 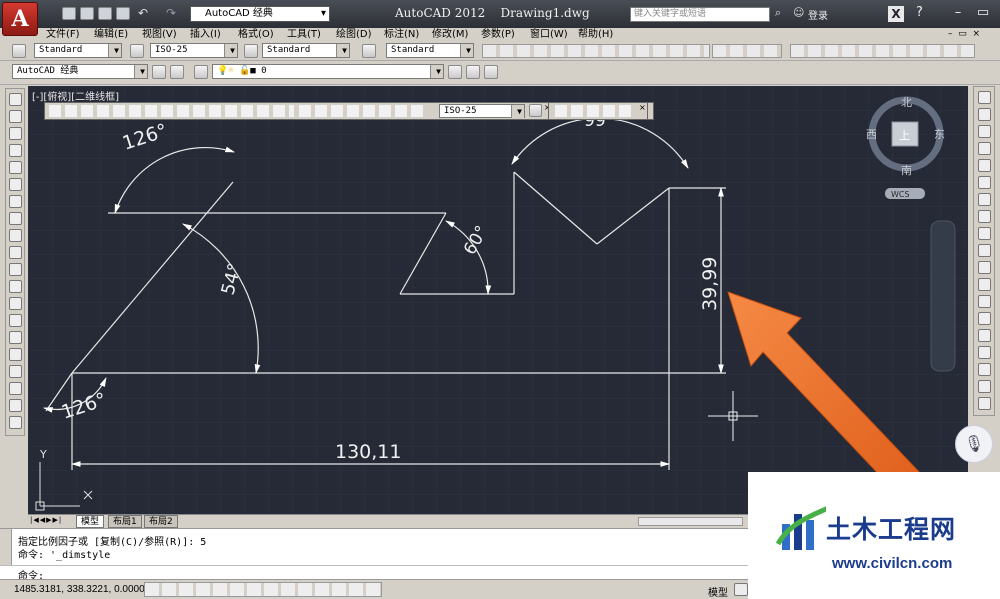 What do you see at coordinates (984, 403) in the screenshot?
I see `layer-iso-icon` at bounding box center [984, 403].